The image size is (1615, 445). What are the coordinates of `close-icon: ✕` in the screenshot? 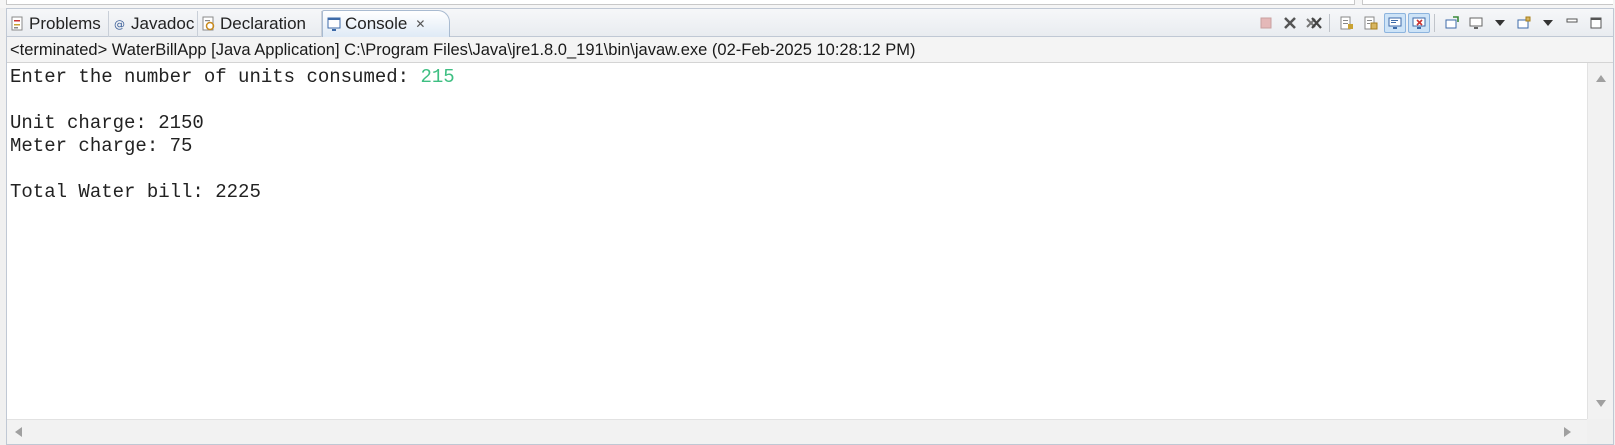 It's located at (420, 24).